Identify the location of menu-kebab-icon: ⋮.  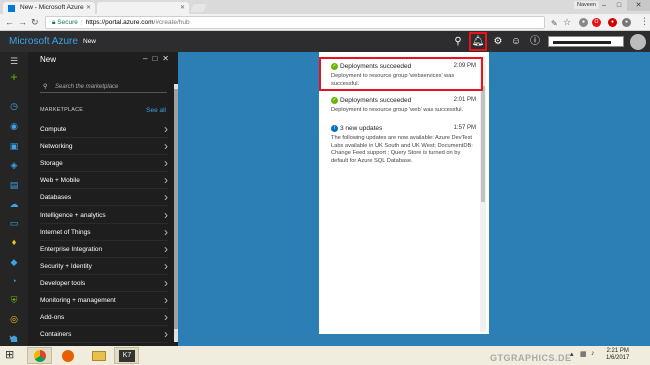
(644, 21).